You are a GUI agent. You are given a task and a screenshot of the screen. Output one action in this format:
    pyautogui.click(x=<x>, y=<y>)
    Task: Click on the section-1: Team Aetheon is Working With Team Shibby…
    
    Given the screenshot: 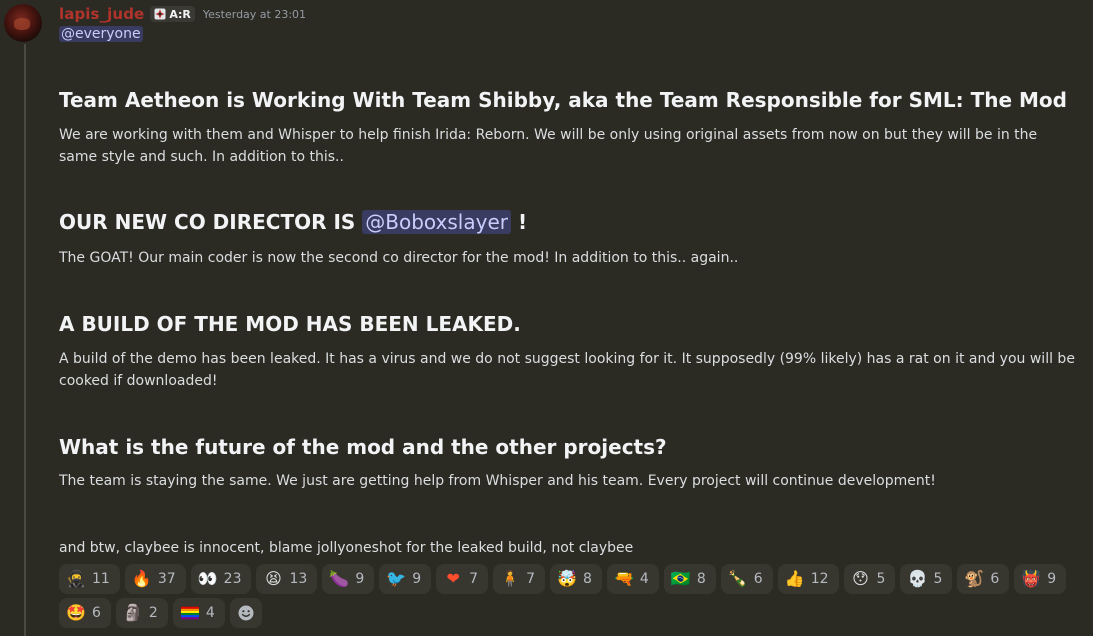 What is the action you would take?
    pyautogui.click(x=569, y=127)
    